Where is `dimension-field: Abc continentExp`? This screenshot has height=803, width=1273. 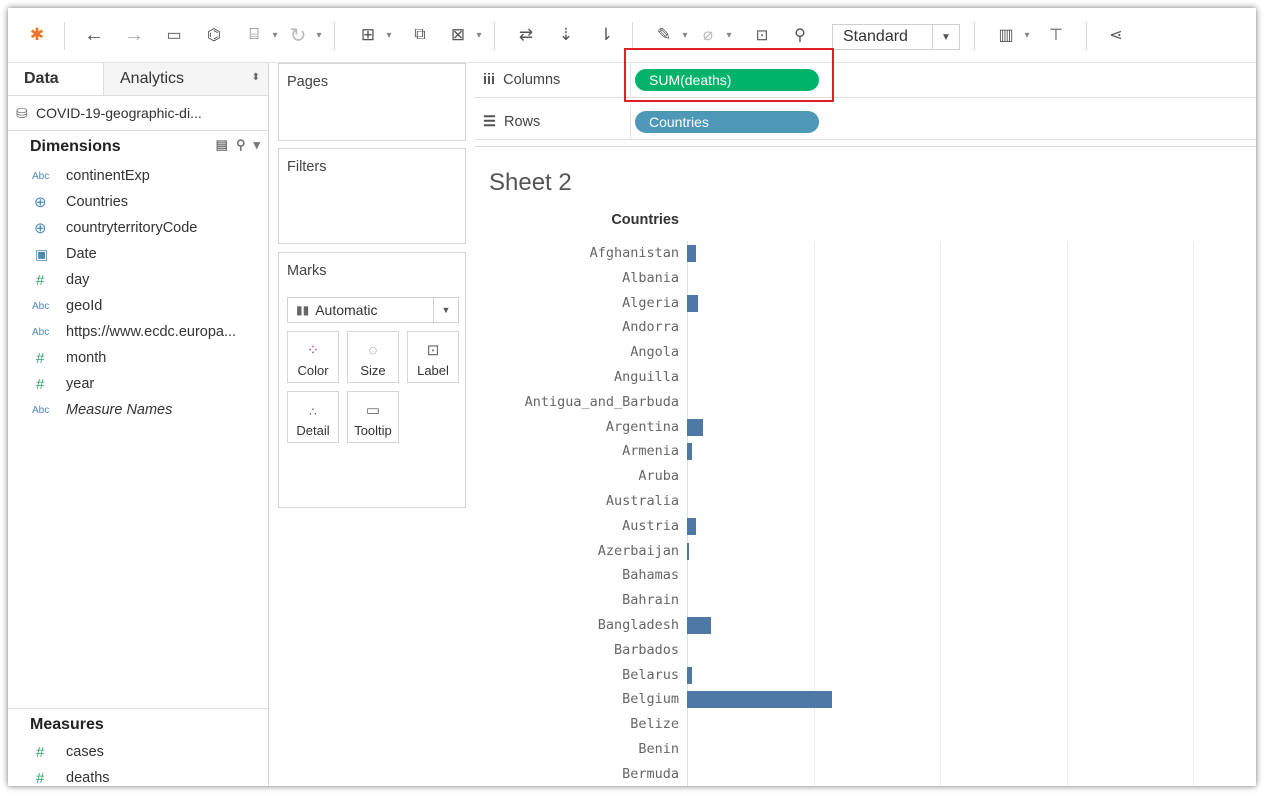 dimension-field: Abc continentExp is located at coordinates (138, 176).